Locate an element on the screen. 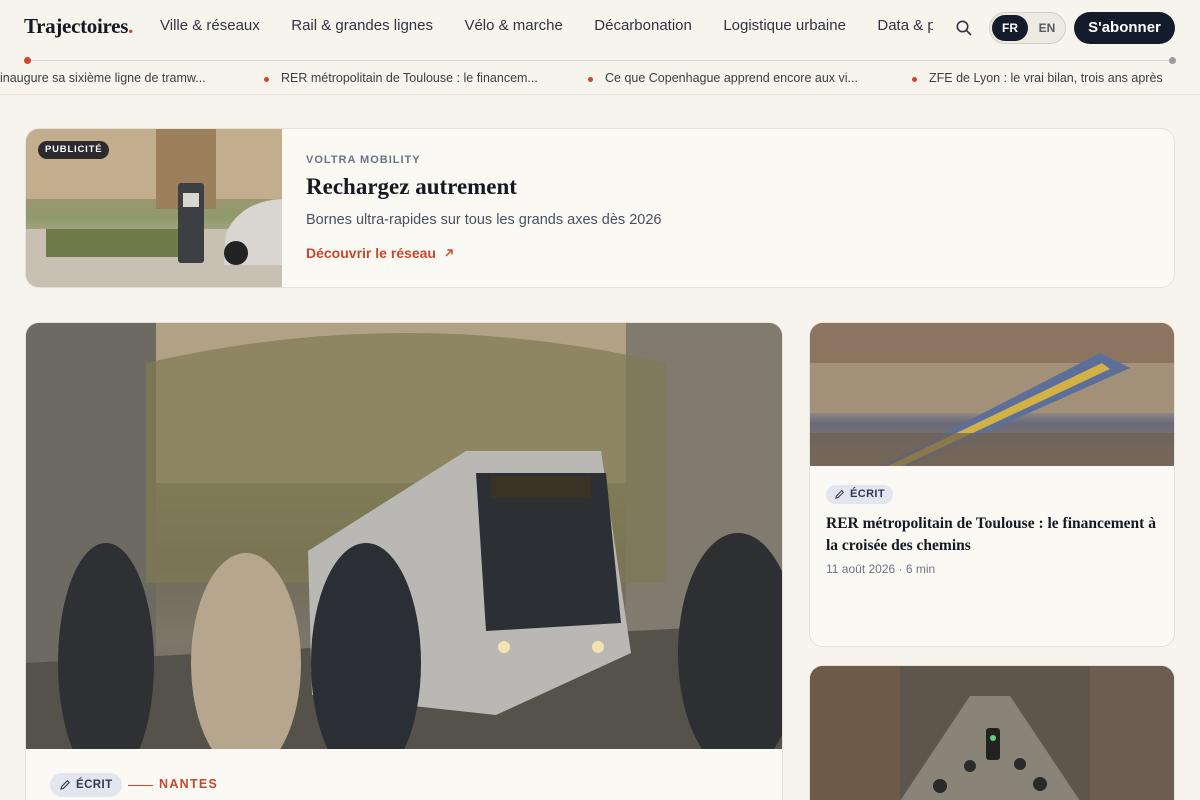 The height and width of the screenshot is (800, 1200). progress-end-dot is located at coordinates (1172, 60).